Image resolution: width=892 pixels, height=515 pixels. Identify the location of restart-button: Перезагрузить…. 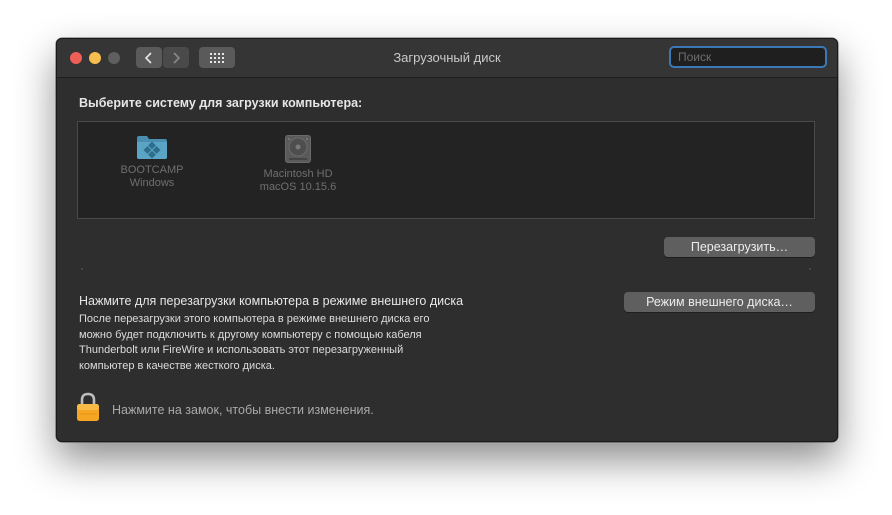
(739, 247).